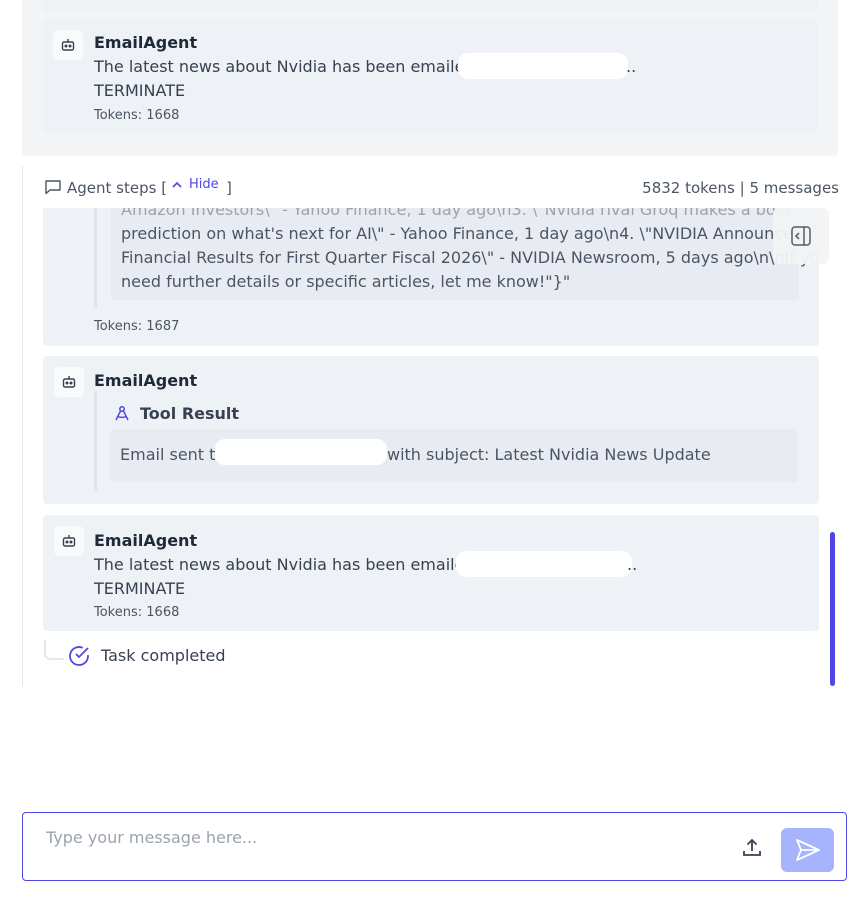 This screenshot has width=861, height=924. I want to click on send-icon, so click(807, 850).